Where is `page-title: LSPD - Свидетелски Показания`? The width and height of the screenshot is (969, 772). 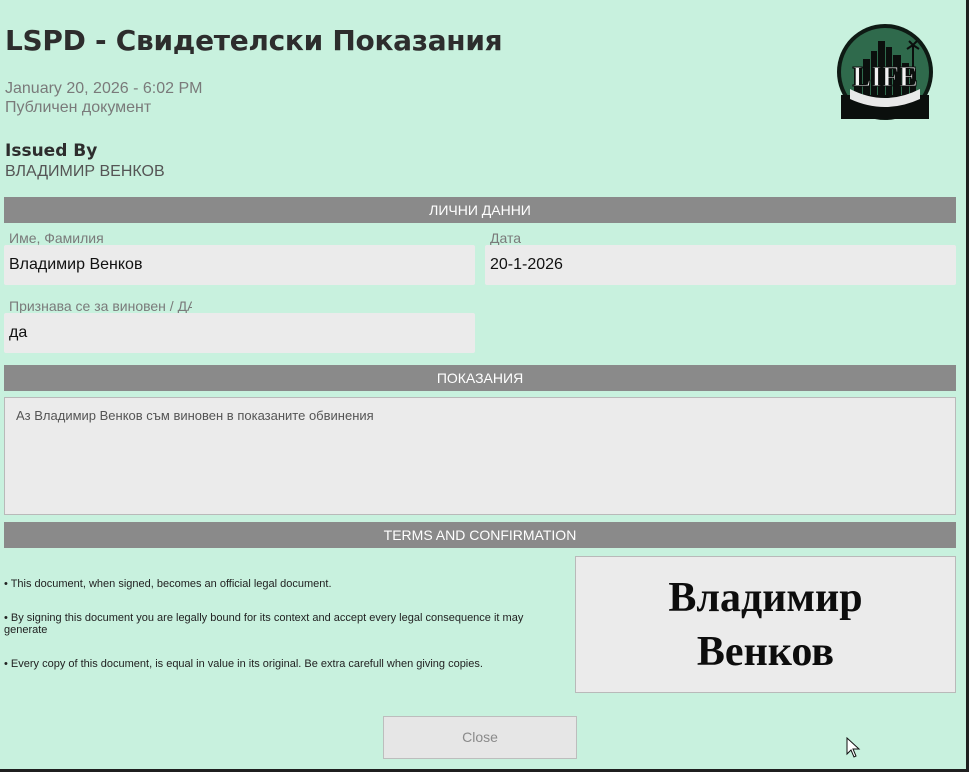
page-title: LSPD - Свидетелски Показания is located at coordinates (254, 40).